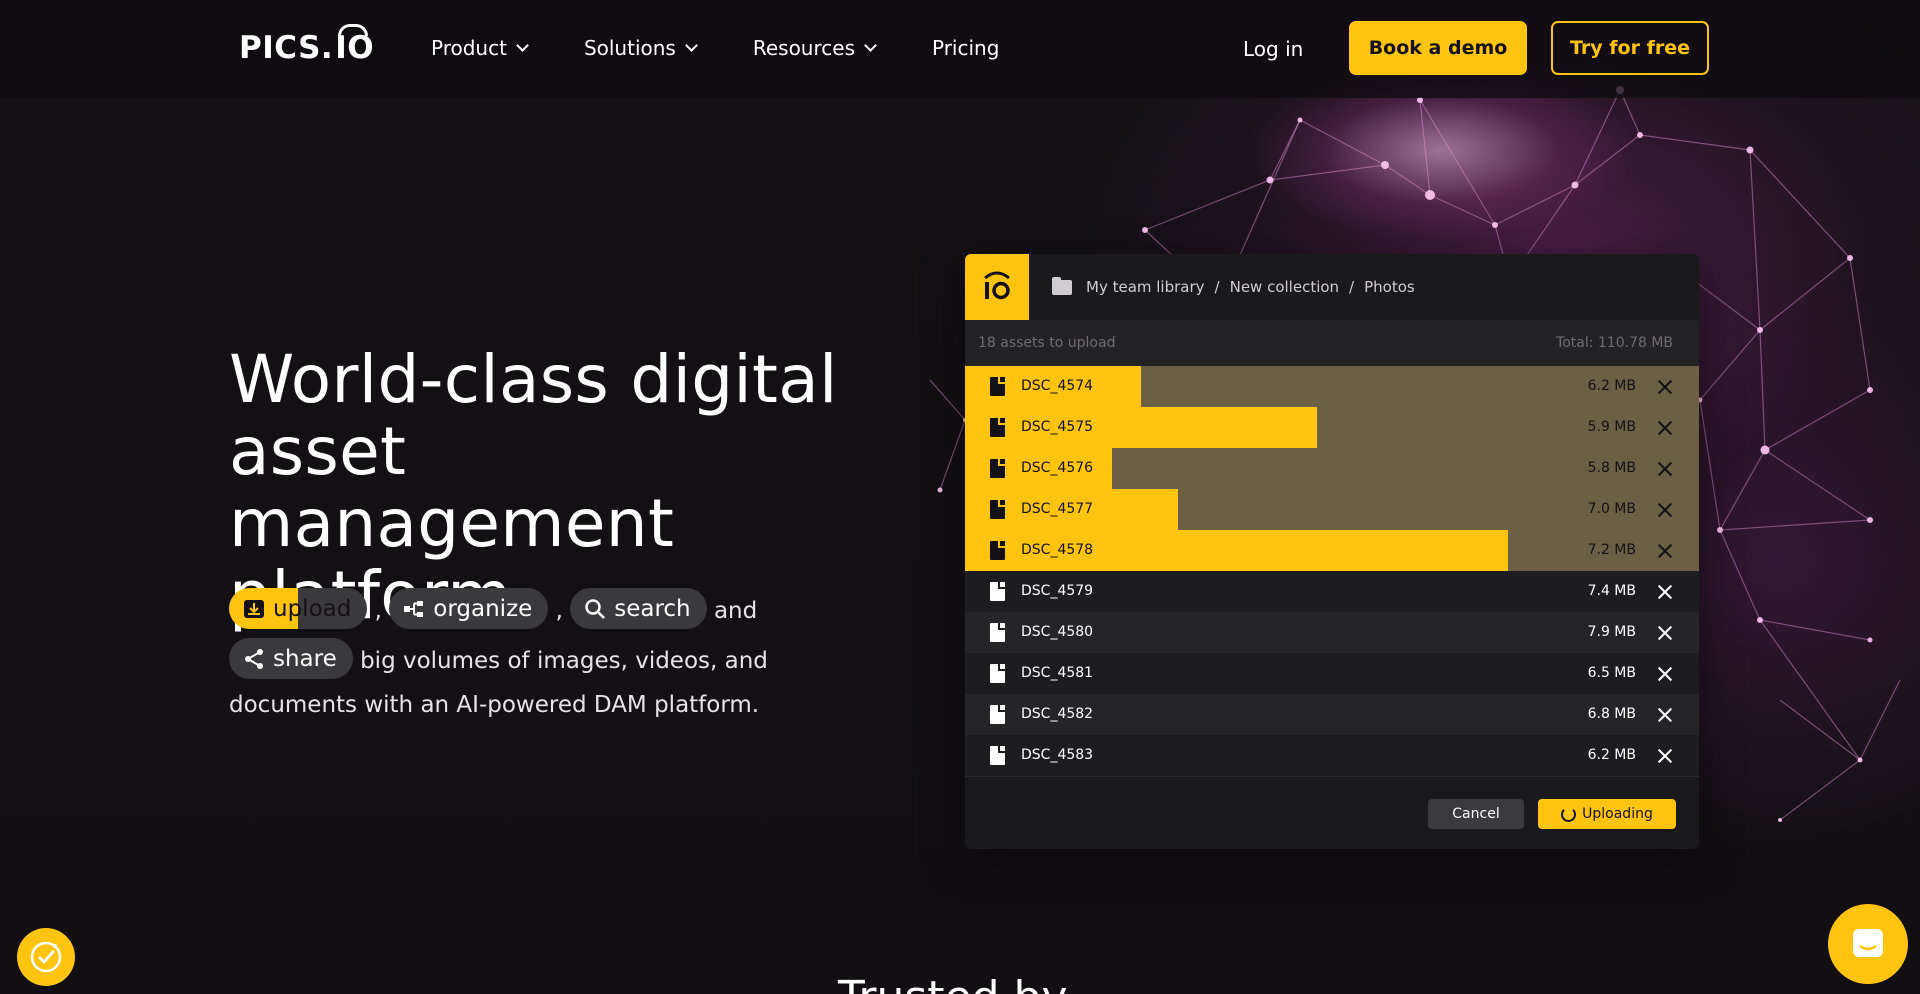 This screenshot has height=994, width=1920. What do you see at coordinates (1332, 714) in the screenshot?
I see `upload-file-row: DSC_4582 6.8 MB` at bounding box center [1332, 714].